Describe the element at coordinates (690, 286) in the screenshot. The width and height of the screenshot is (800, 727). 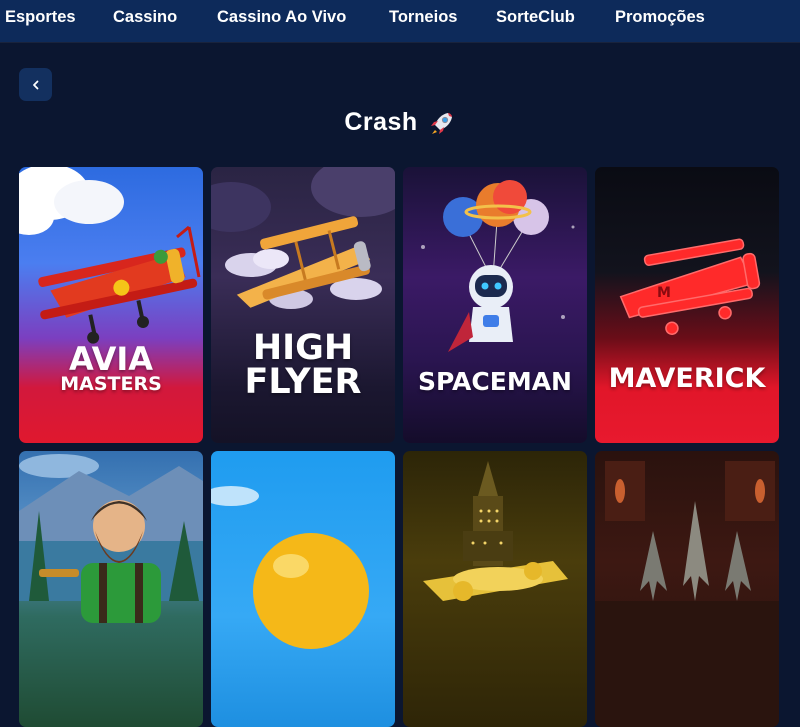
I see `neon-biplane-art: M` at that location.